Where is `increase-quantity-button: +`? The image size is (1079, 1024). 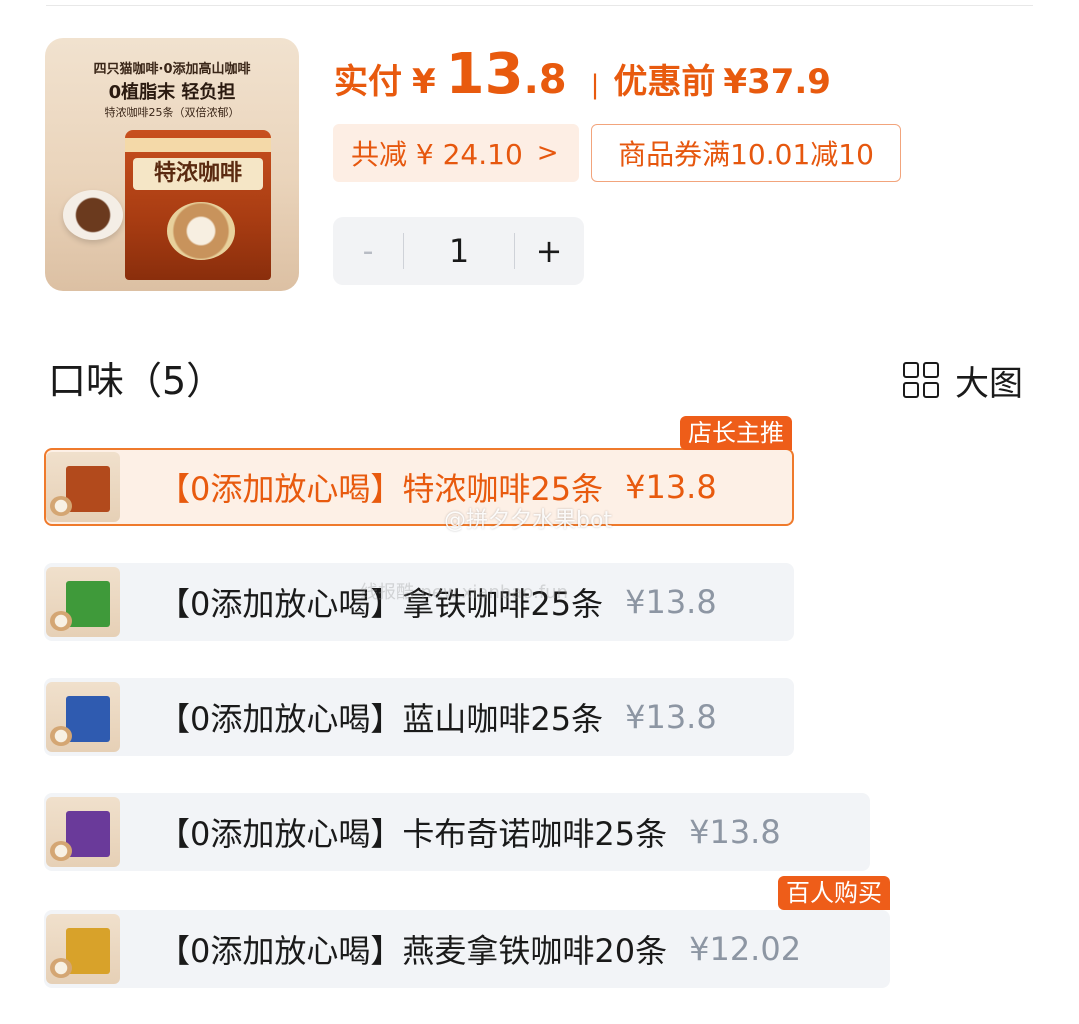
increase-quantity-button: + is located at coordinates (549, 251).